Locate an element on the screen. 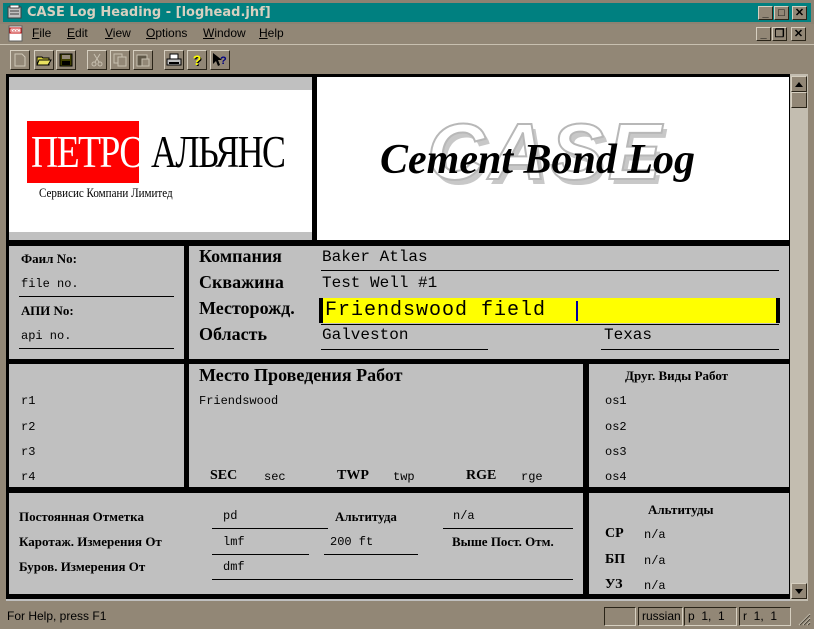 Image resolution: width=814 pixels, height=629 pixels. elevation-df-label: БП is located at coordinates (615, 559).